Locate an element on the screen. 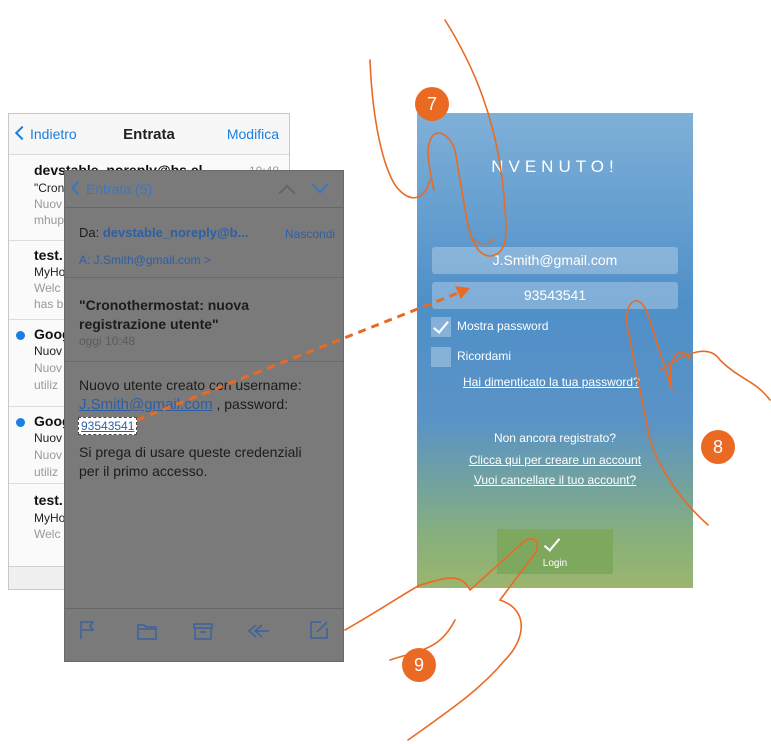  step-9-badge: 9 is located at coordinates (419, 665).